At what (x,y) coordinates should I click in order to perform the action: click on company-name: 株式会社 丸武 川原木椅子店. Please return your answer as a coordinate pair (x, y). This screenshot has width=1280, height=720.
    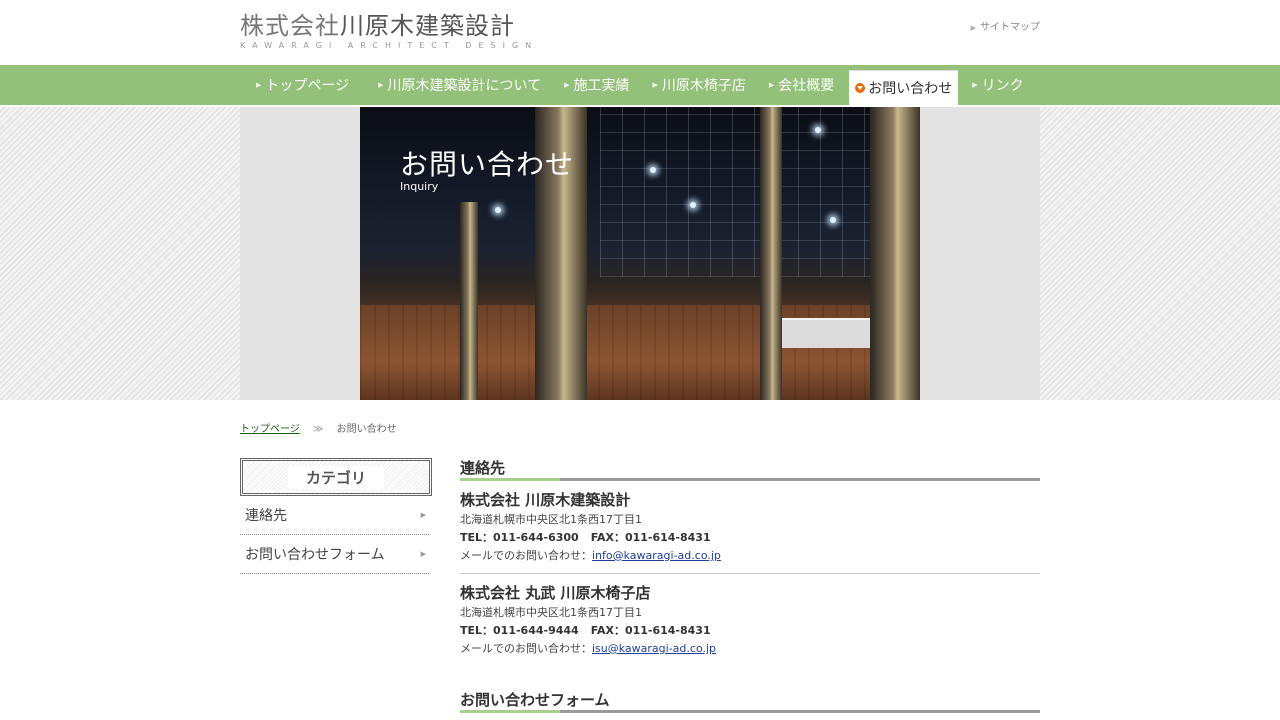
    Looking at the image, I should click on (555, 593).